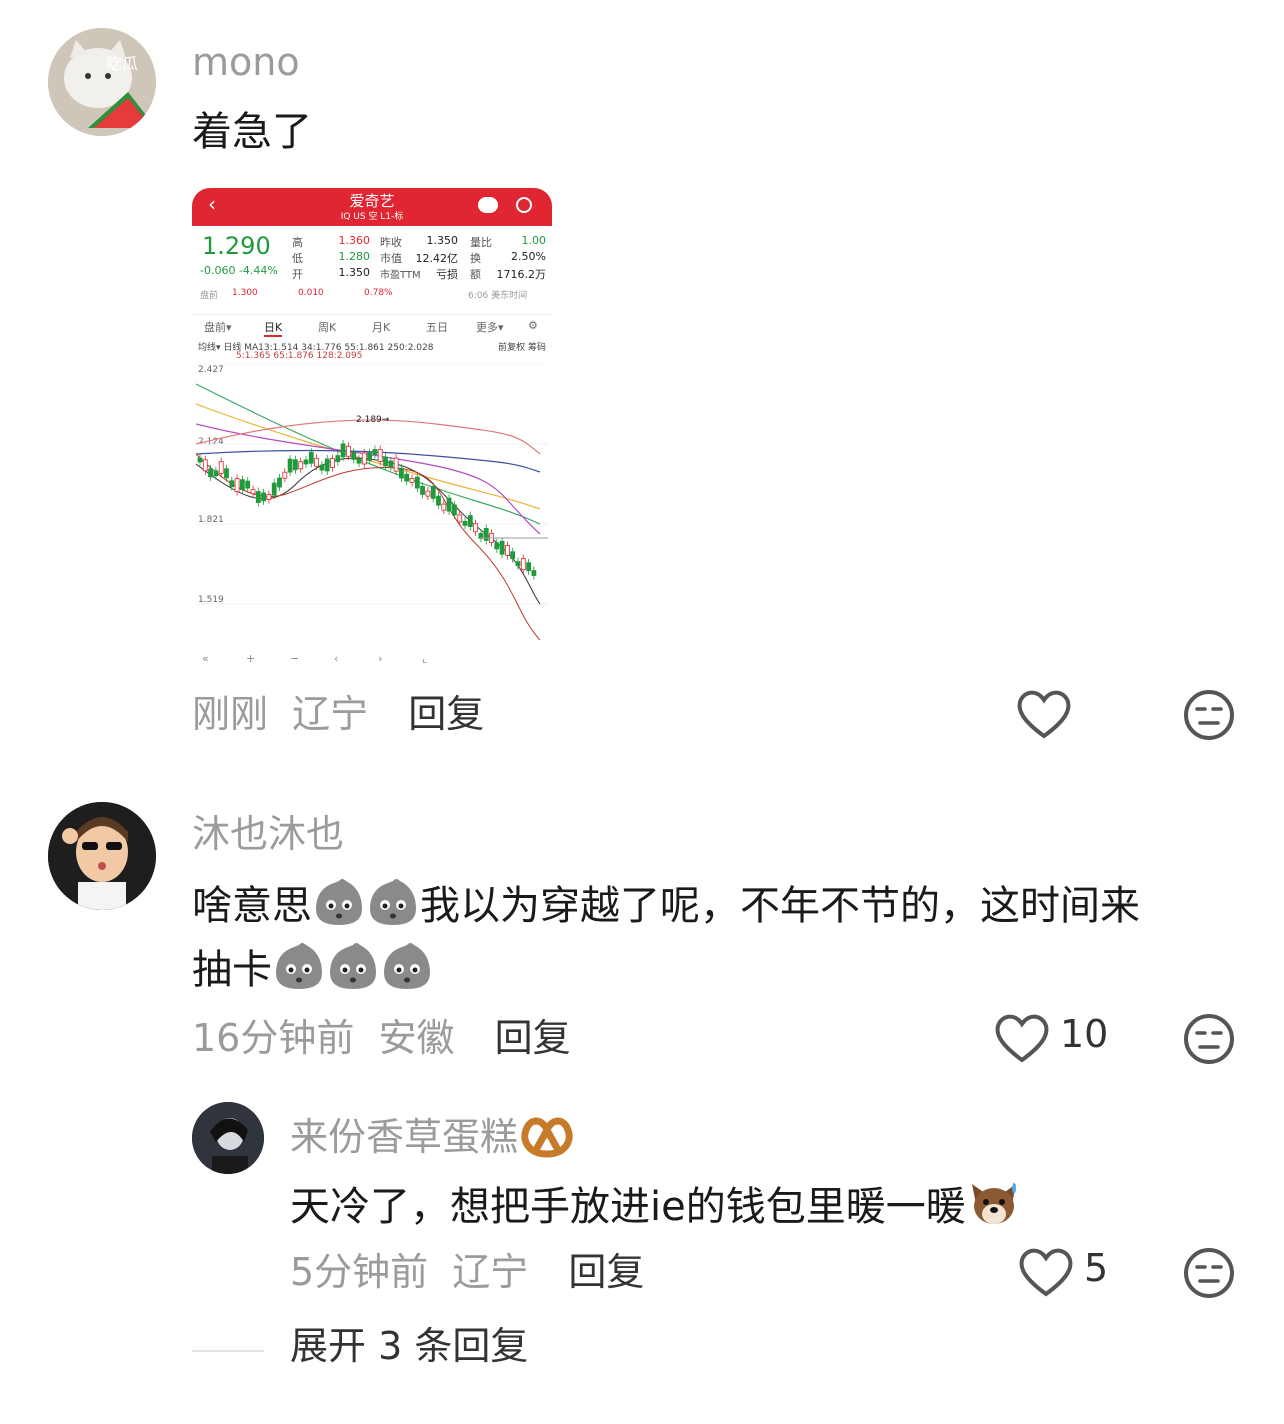  What do you see at coordinates (230, 714) in the screenshot?
I see `comment-time: 刚刚` at bounding box center [230, 714].